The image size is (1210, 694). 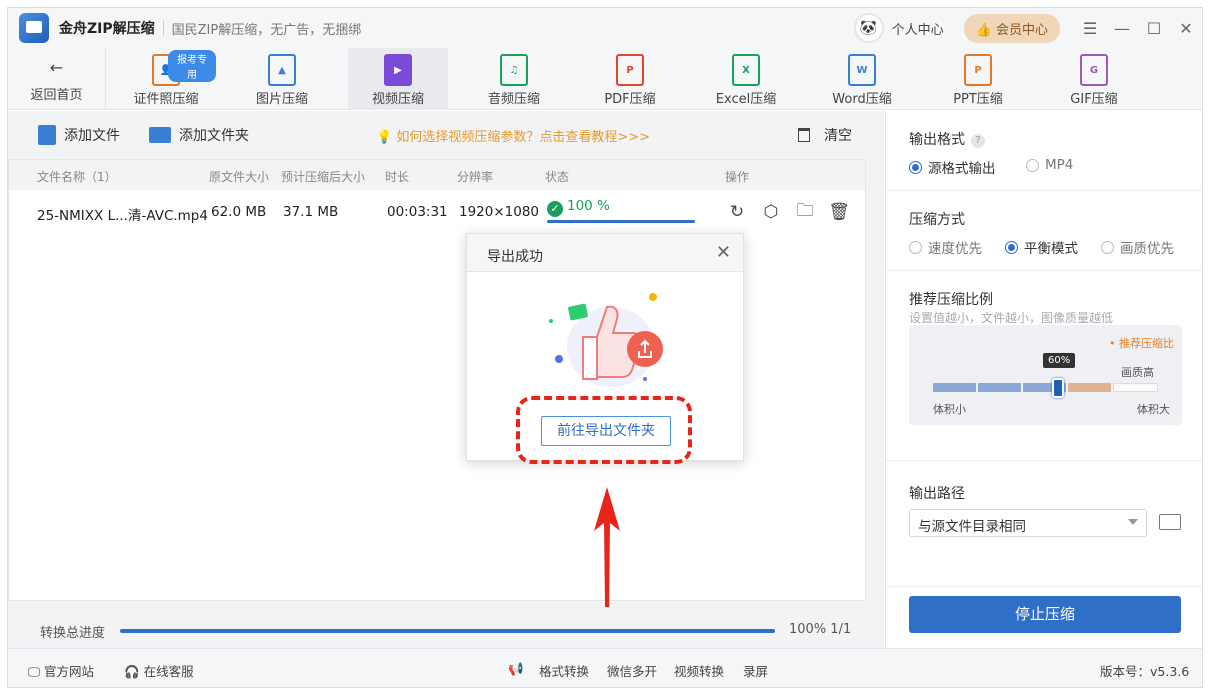 I want to click on member-center-button: 👍 会员中心, so click(x=1011, y=28).